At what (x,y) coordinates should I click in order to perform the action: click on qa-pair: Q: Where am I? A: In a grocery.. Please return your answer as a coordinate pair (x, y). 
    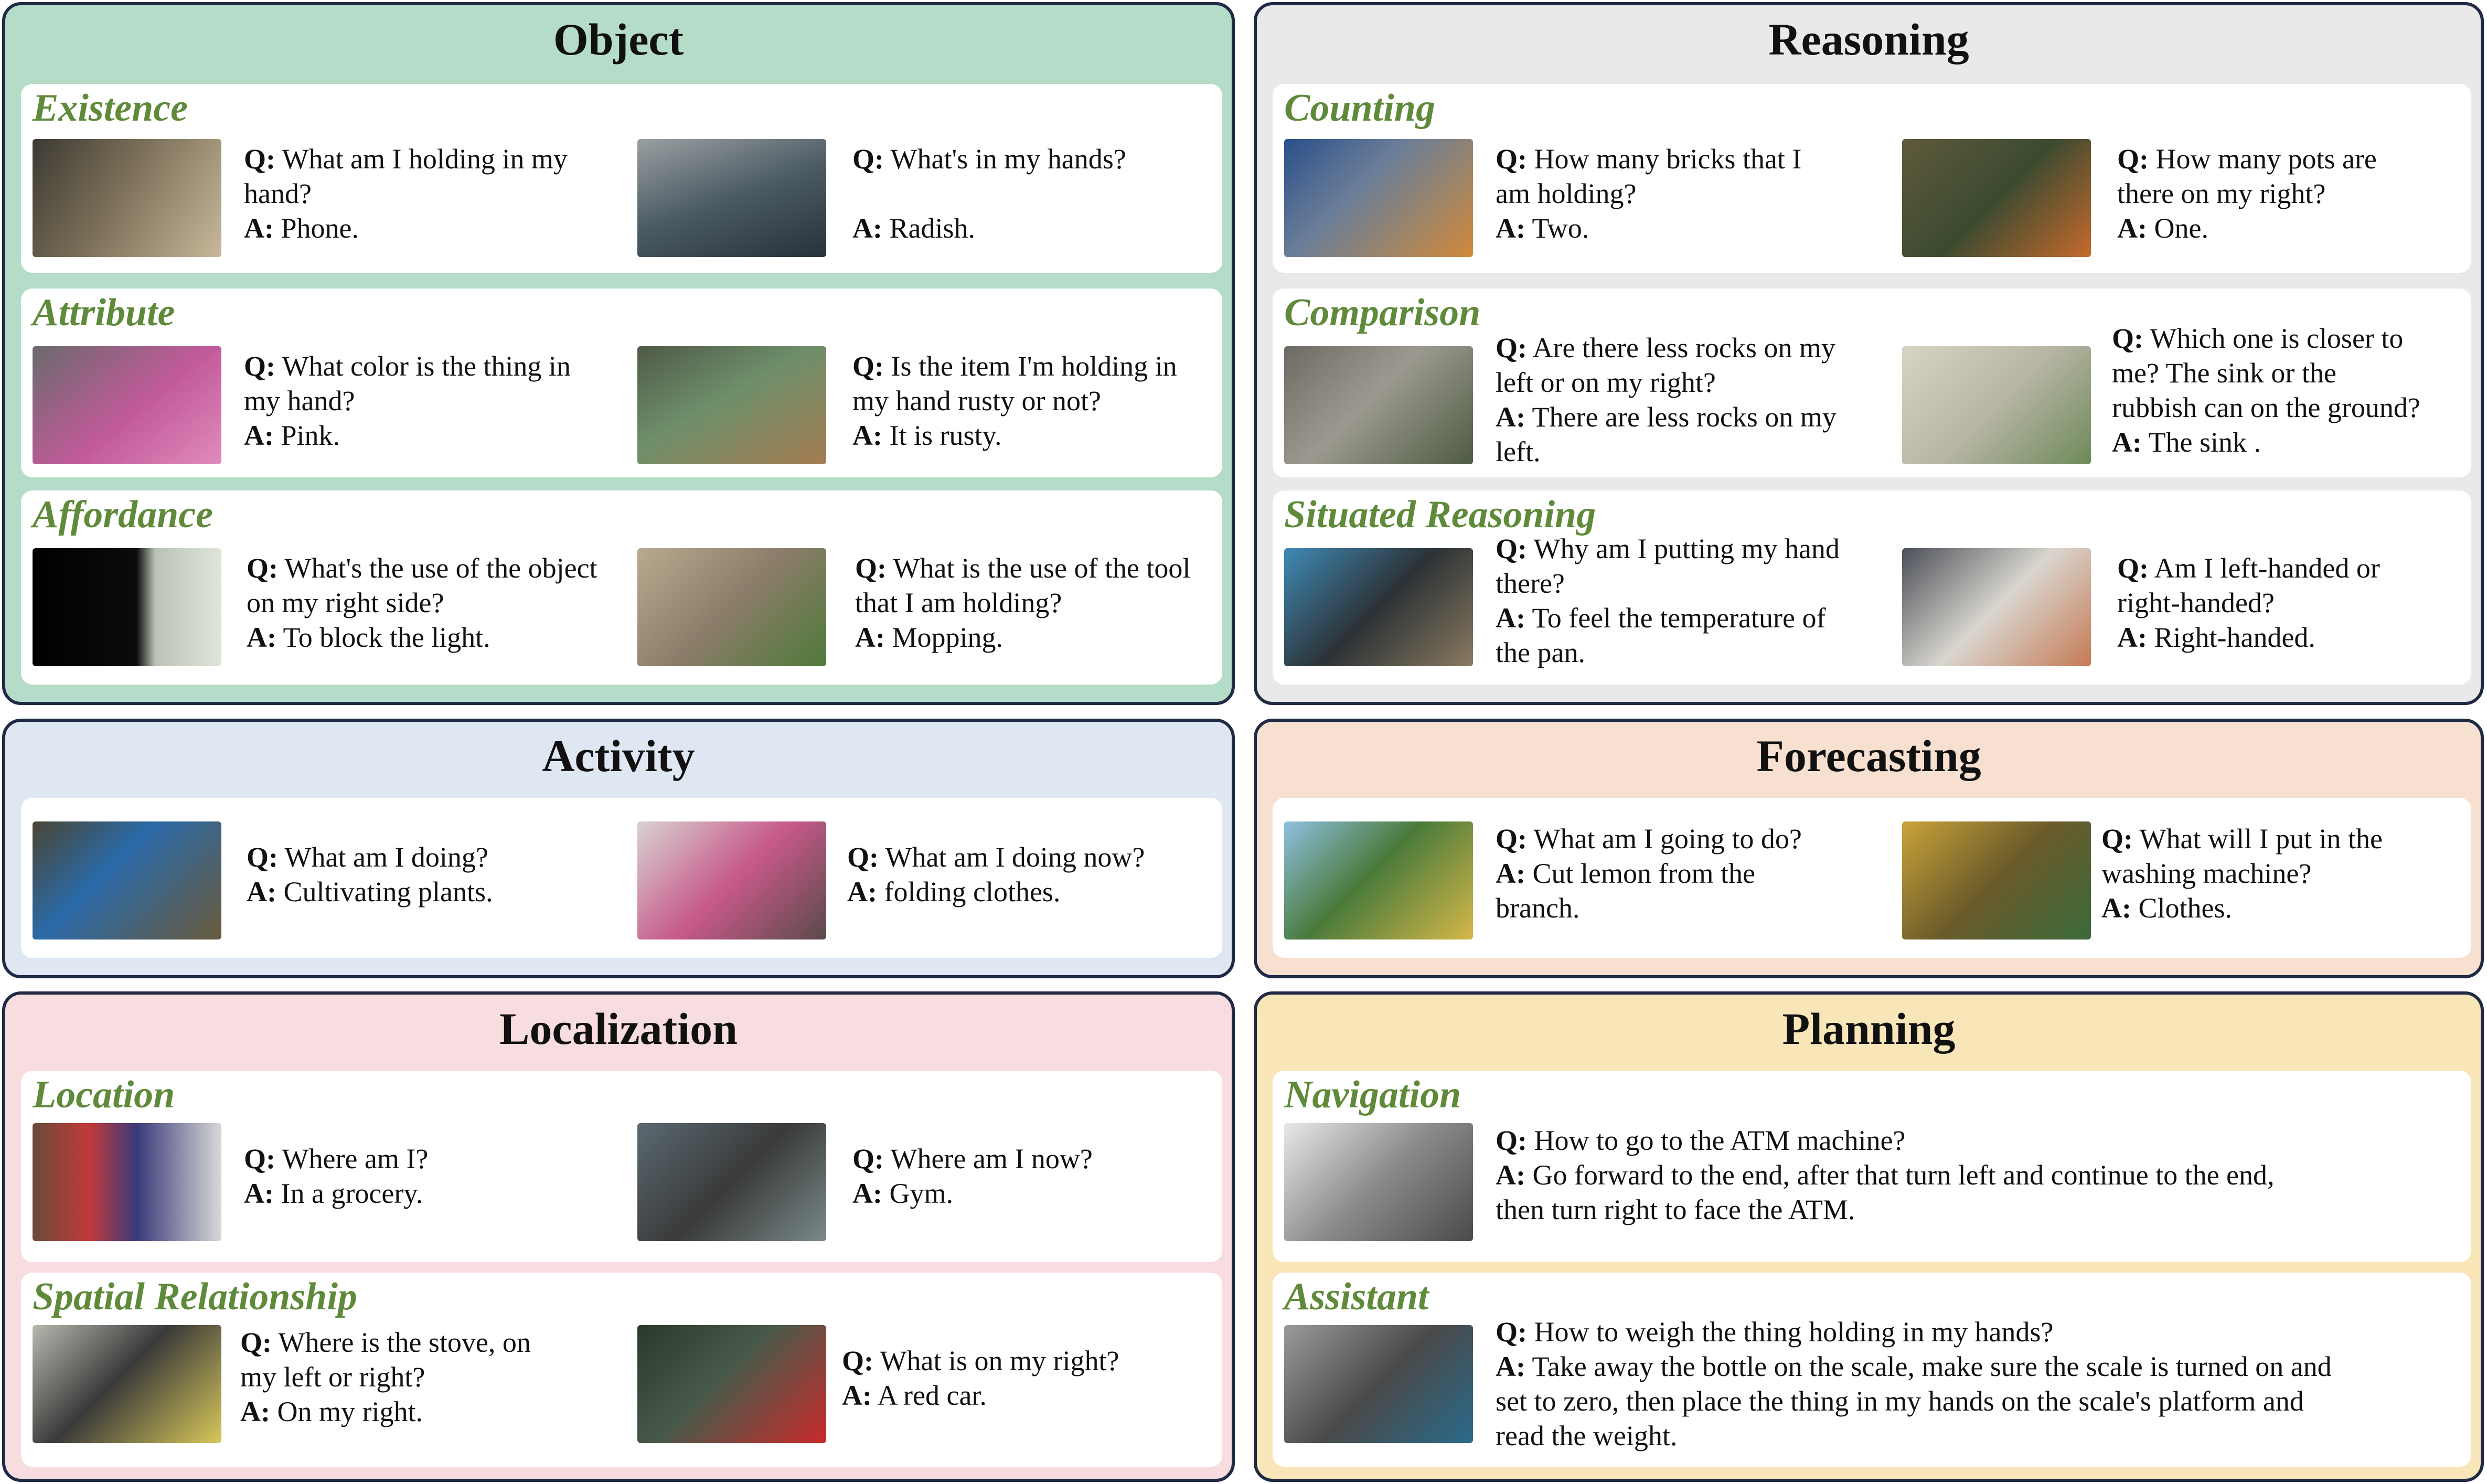
    Looking at the image, I should click on (336, 1176).